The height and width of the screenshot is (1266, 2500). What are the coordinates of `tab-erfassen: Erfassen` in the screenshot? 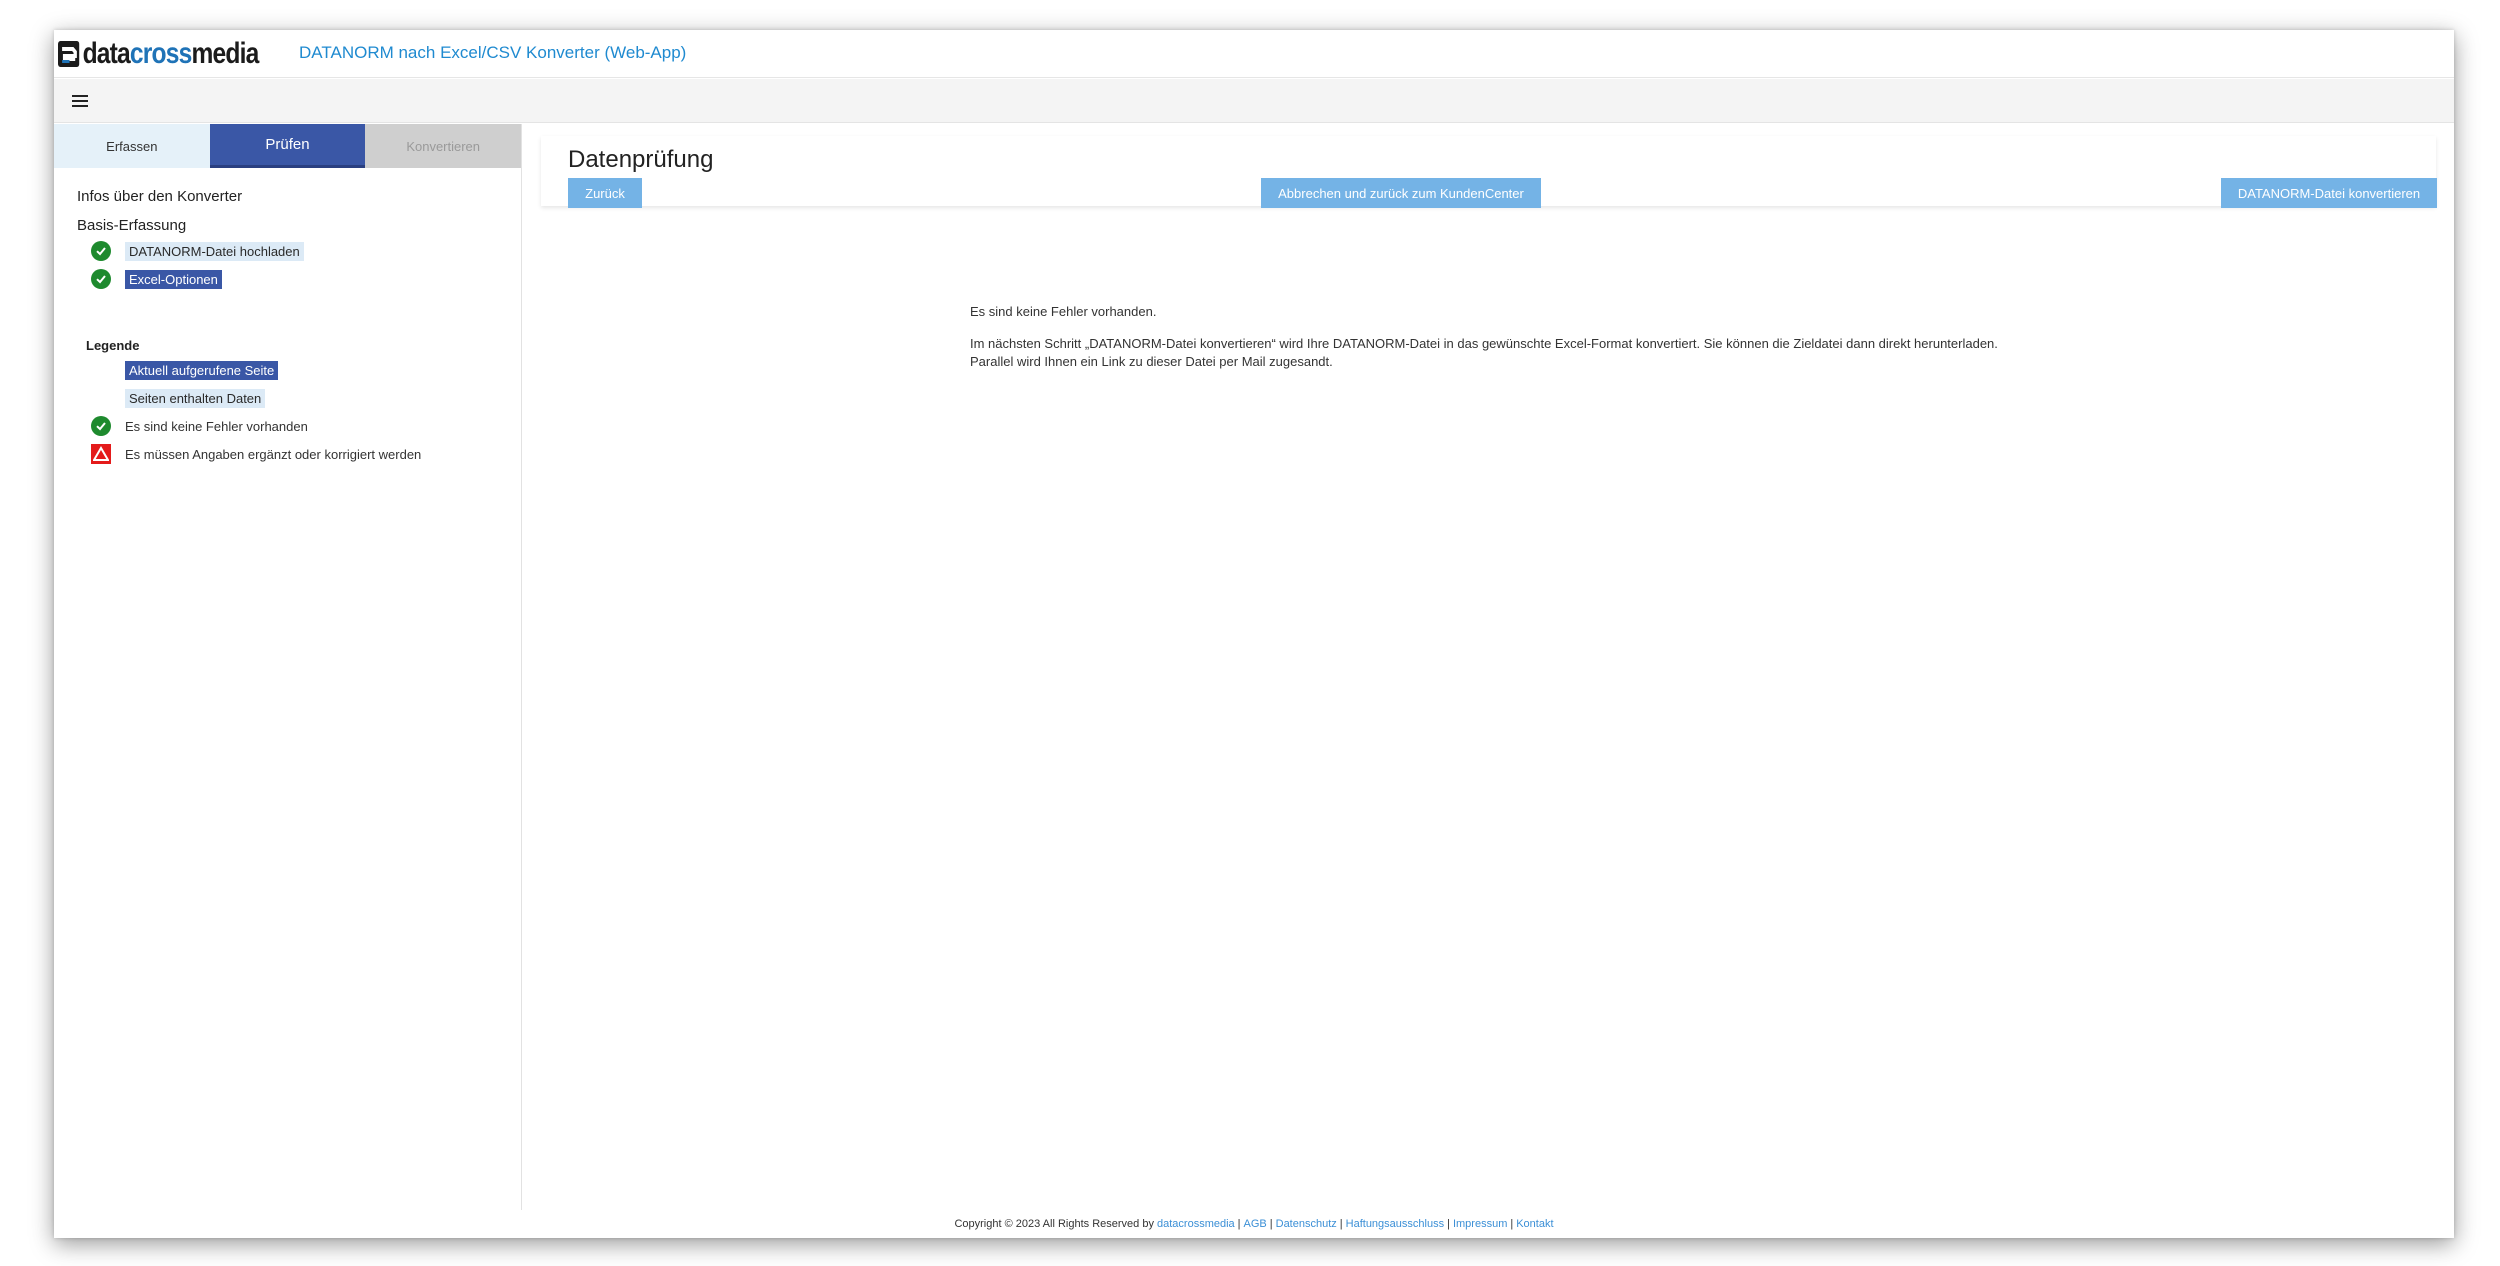 It's located at (132, 146).